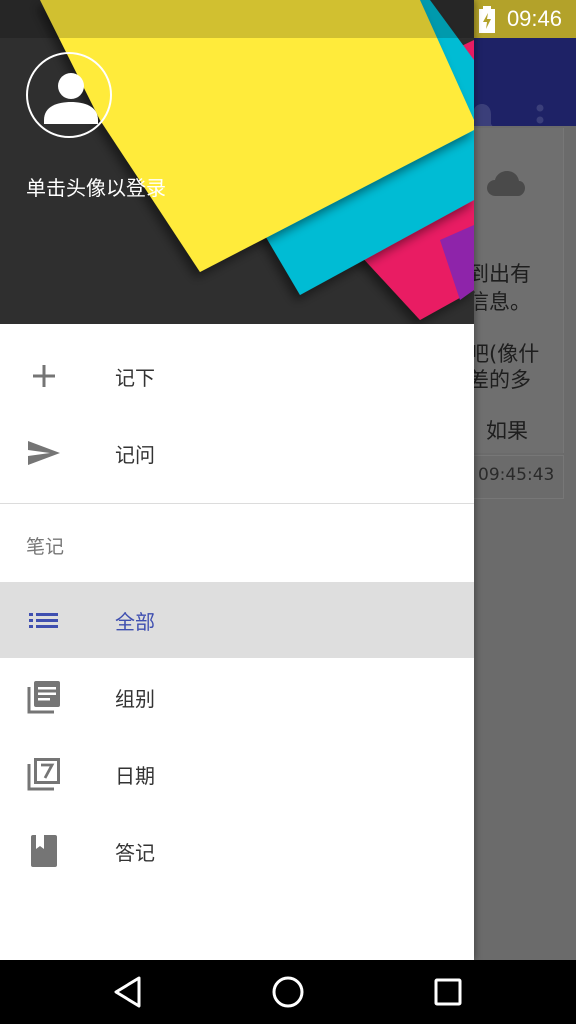 The image size is (576, 1024). What do you see at coordinates (499, 302) in the screenshot?
I see `note-card-text: 信息。` at bounding box center [499, 302].